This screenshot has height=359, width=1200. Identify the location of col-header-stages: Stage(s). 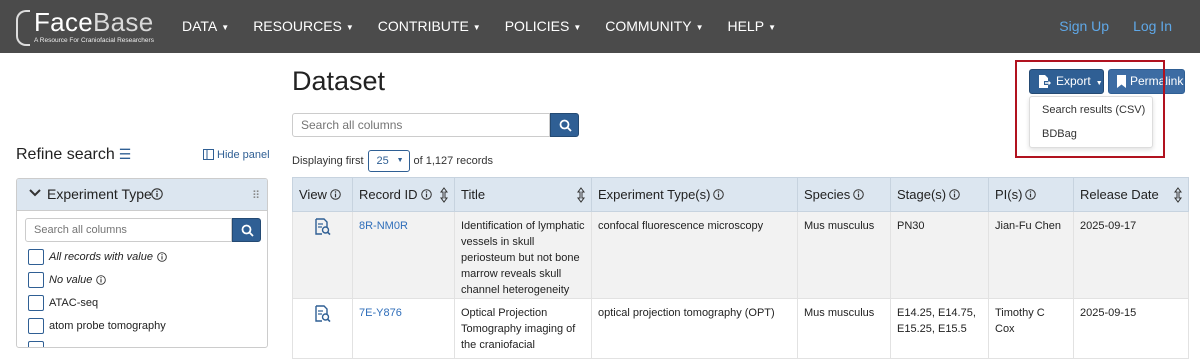
(939, 194).